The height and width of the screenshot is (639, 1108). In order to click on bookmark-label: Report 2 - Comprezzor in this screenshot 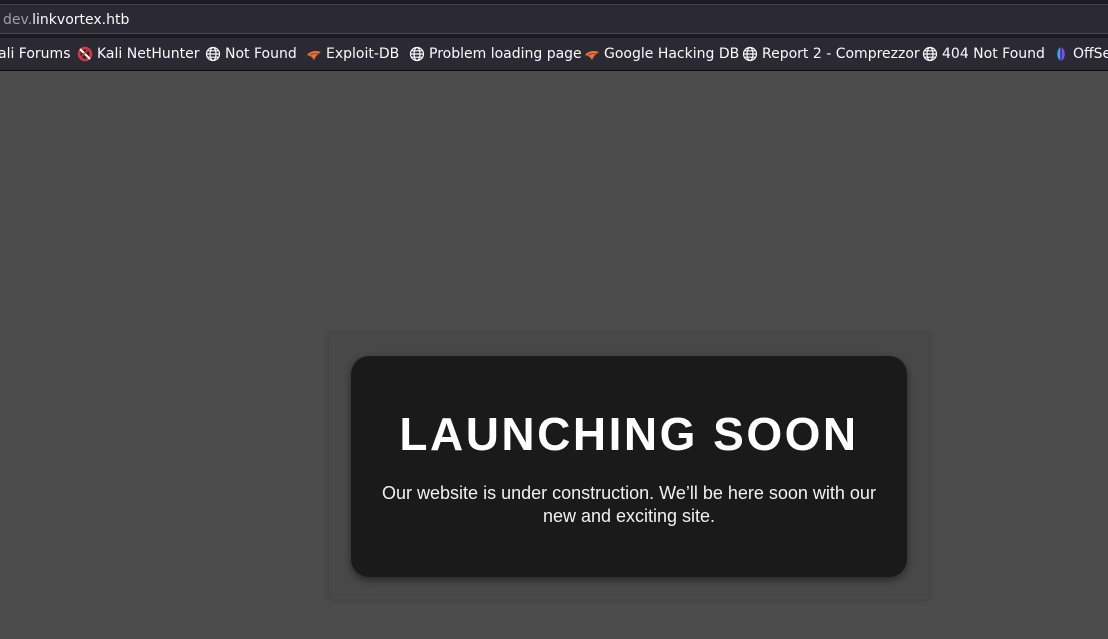, I will do `click(841, 54)`.